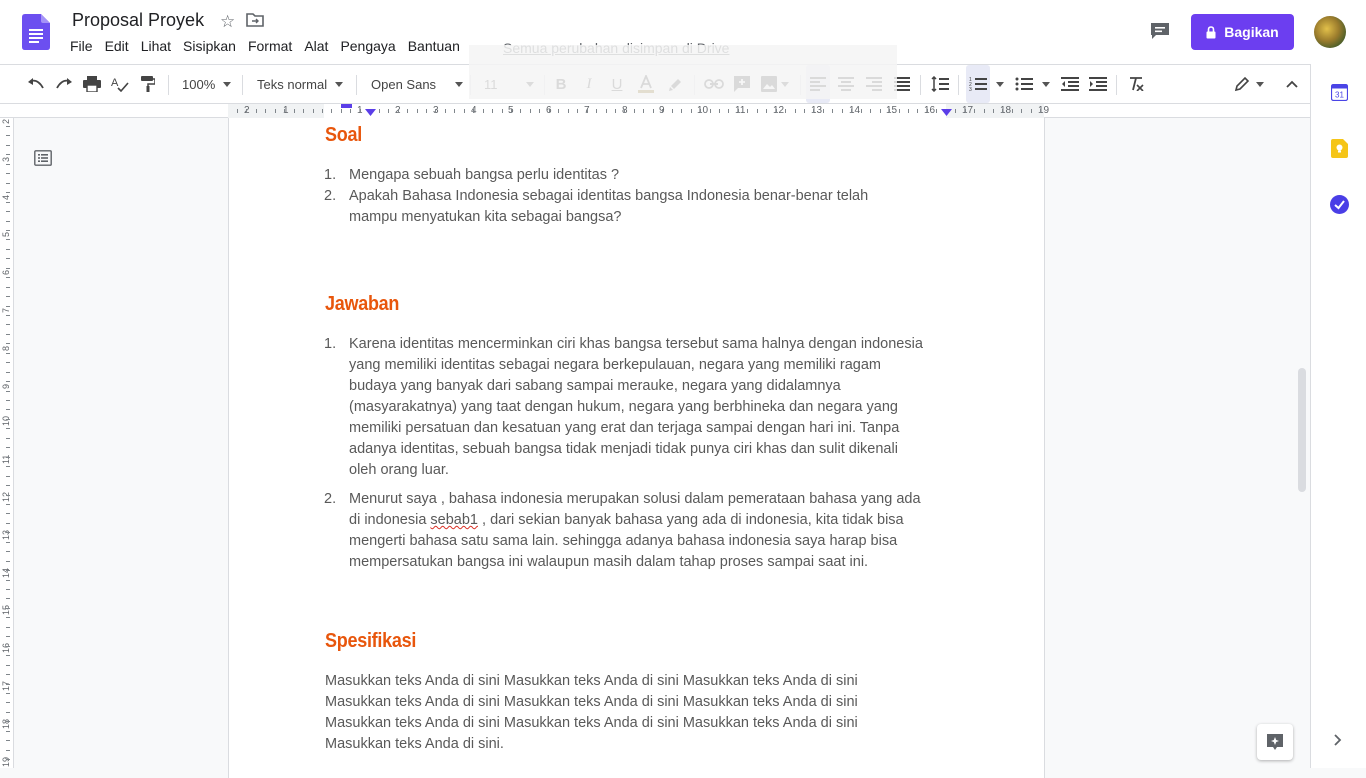 The width and height of the screenshot is (1366, 778). What do you see at coordinates (6, 647) in the screenshot?
I see `ruler-number: 16` at bounding box center [6, 647].